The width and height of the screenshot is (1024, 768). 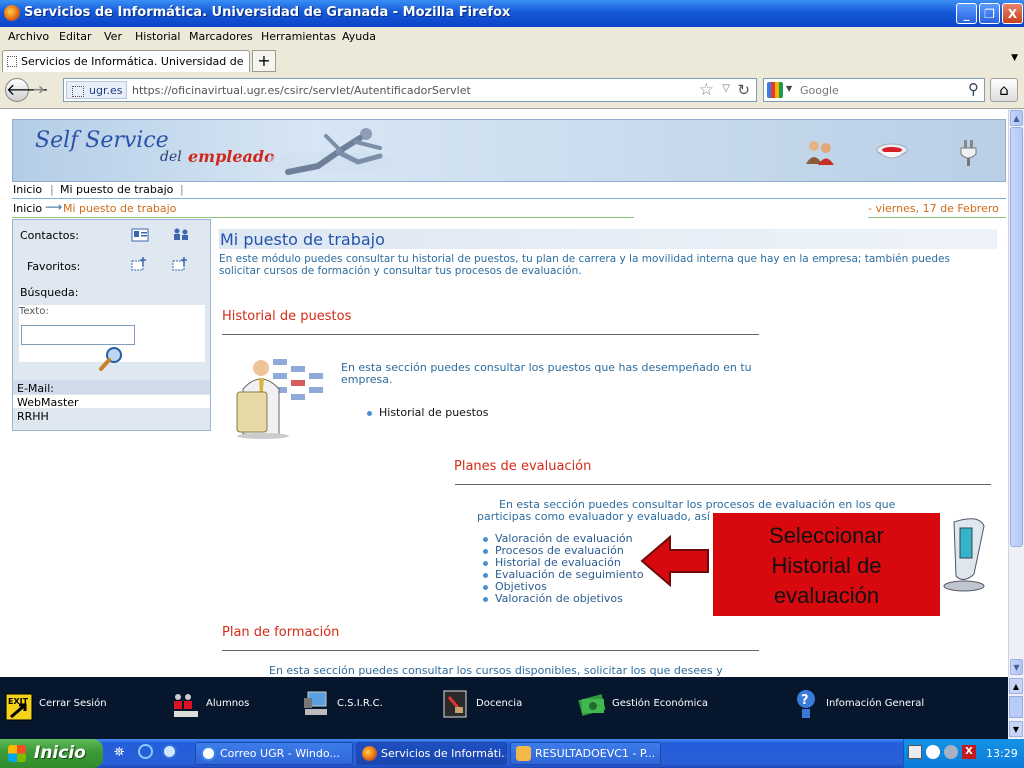 I want to click on nav-link-inicio: Inicio, so click(x=27, y=189).